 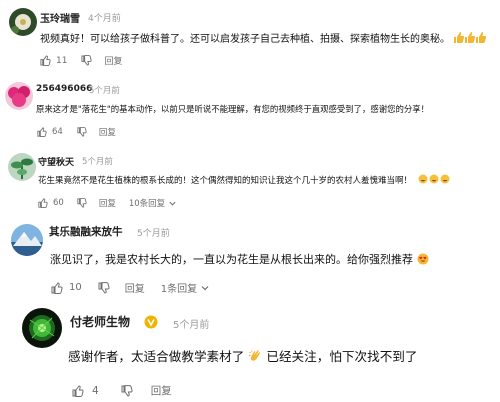 I want to click on clapping-hands-icon, so click(x=255, y=357).